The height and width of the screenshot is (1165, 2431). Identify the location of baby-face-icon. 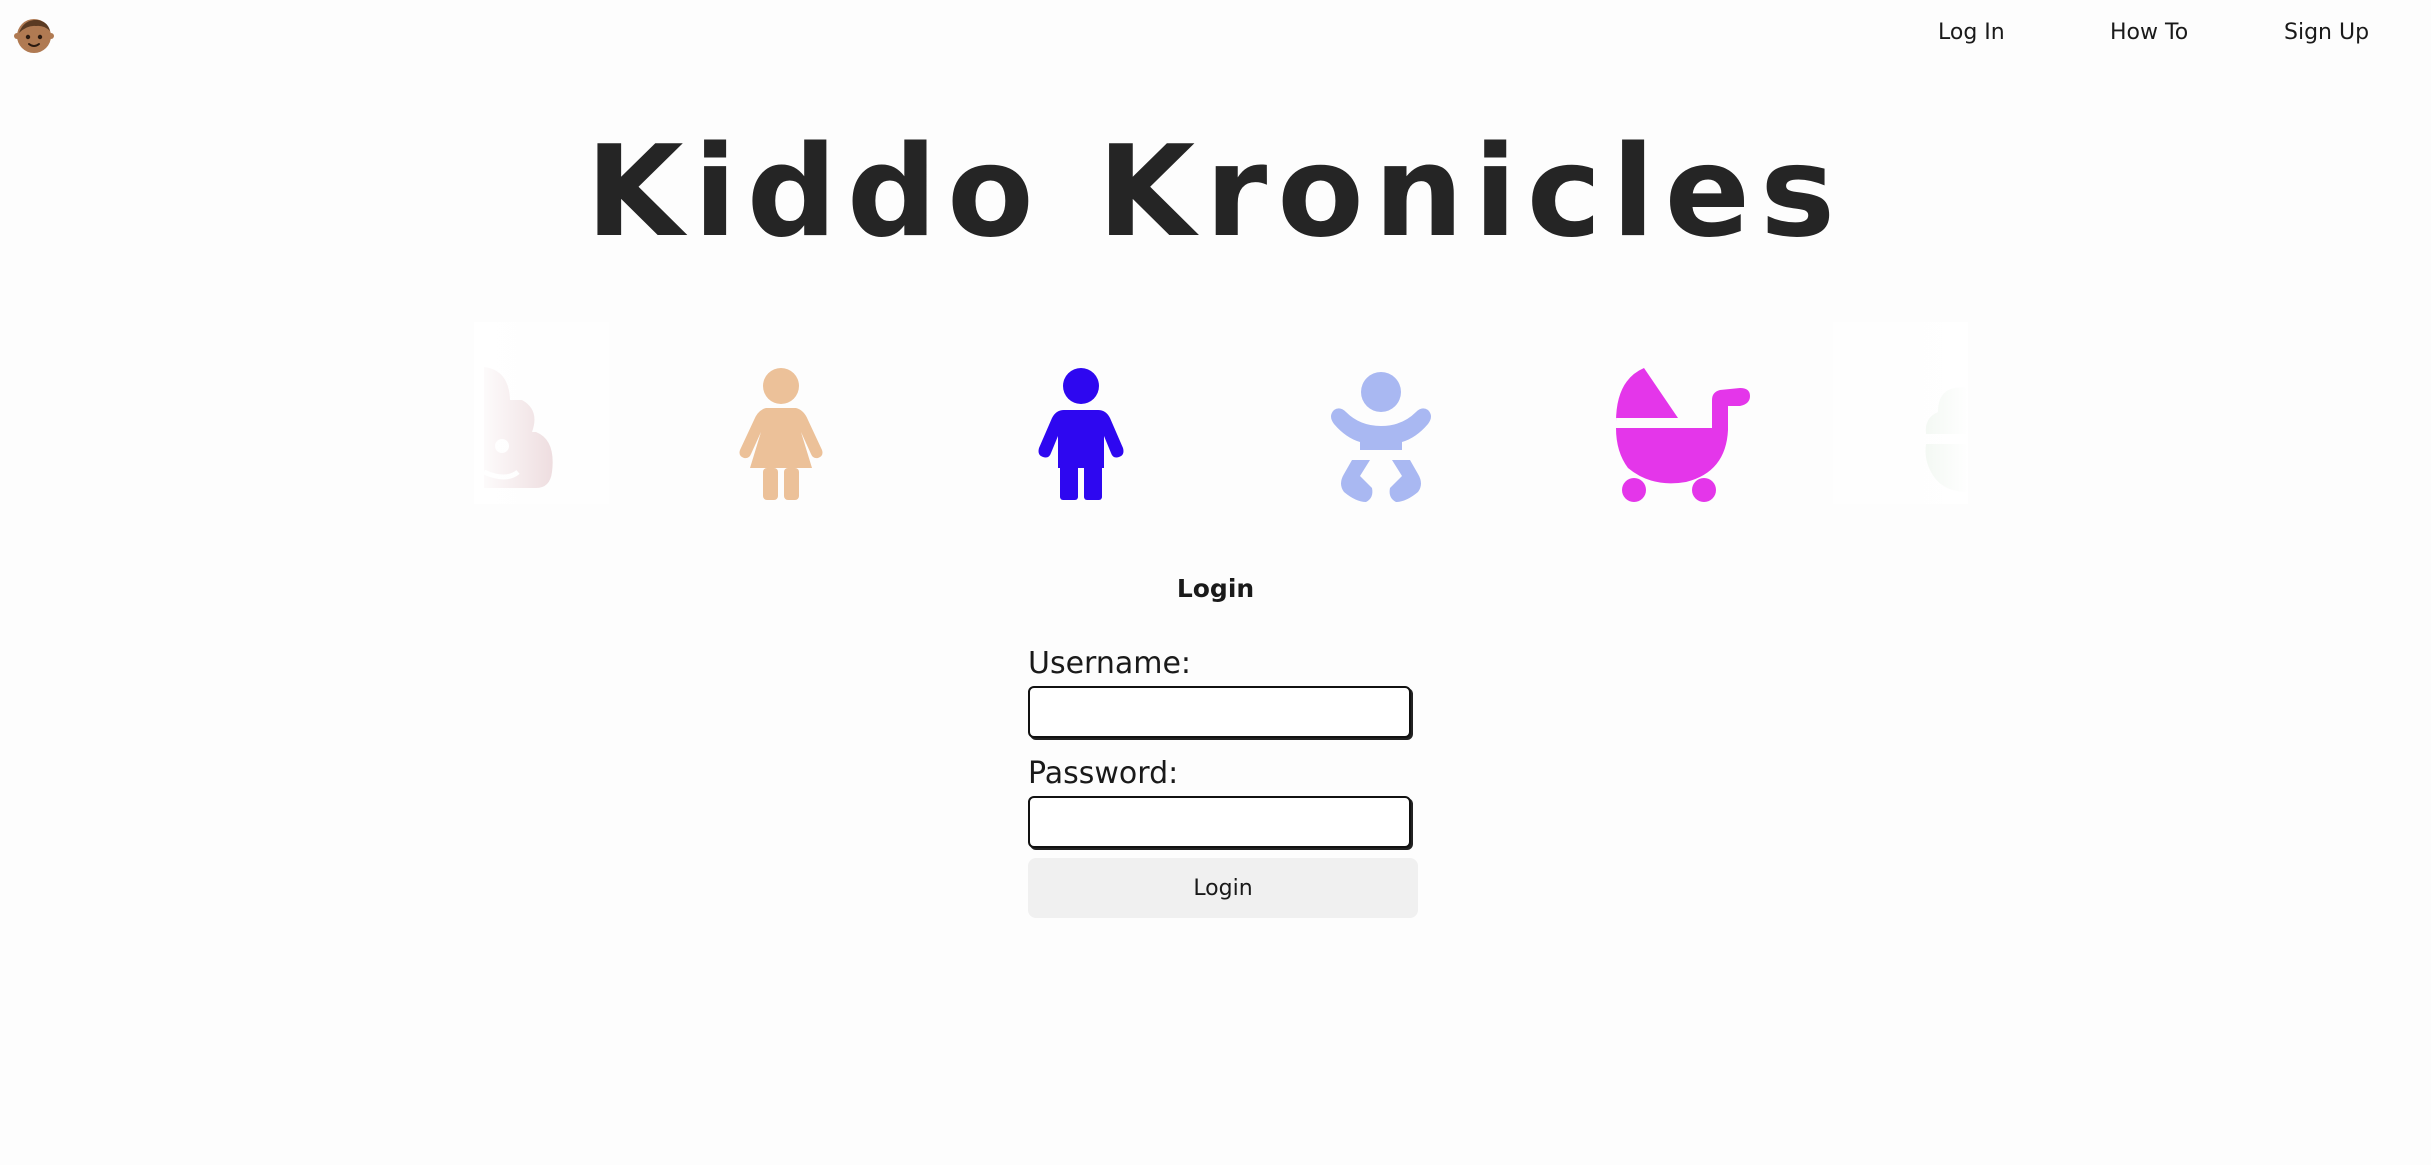
(34, 36).